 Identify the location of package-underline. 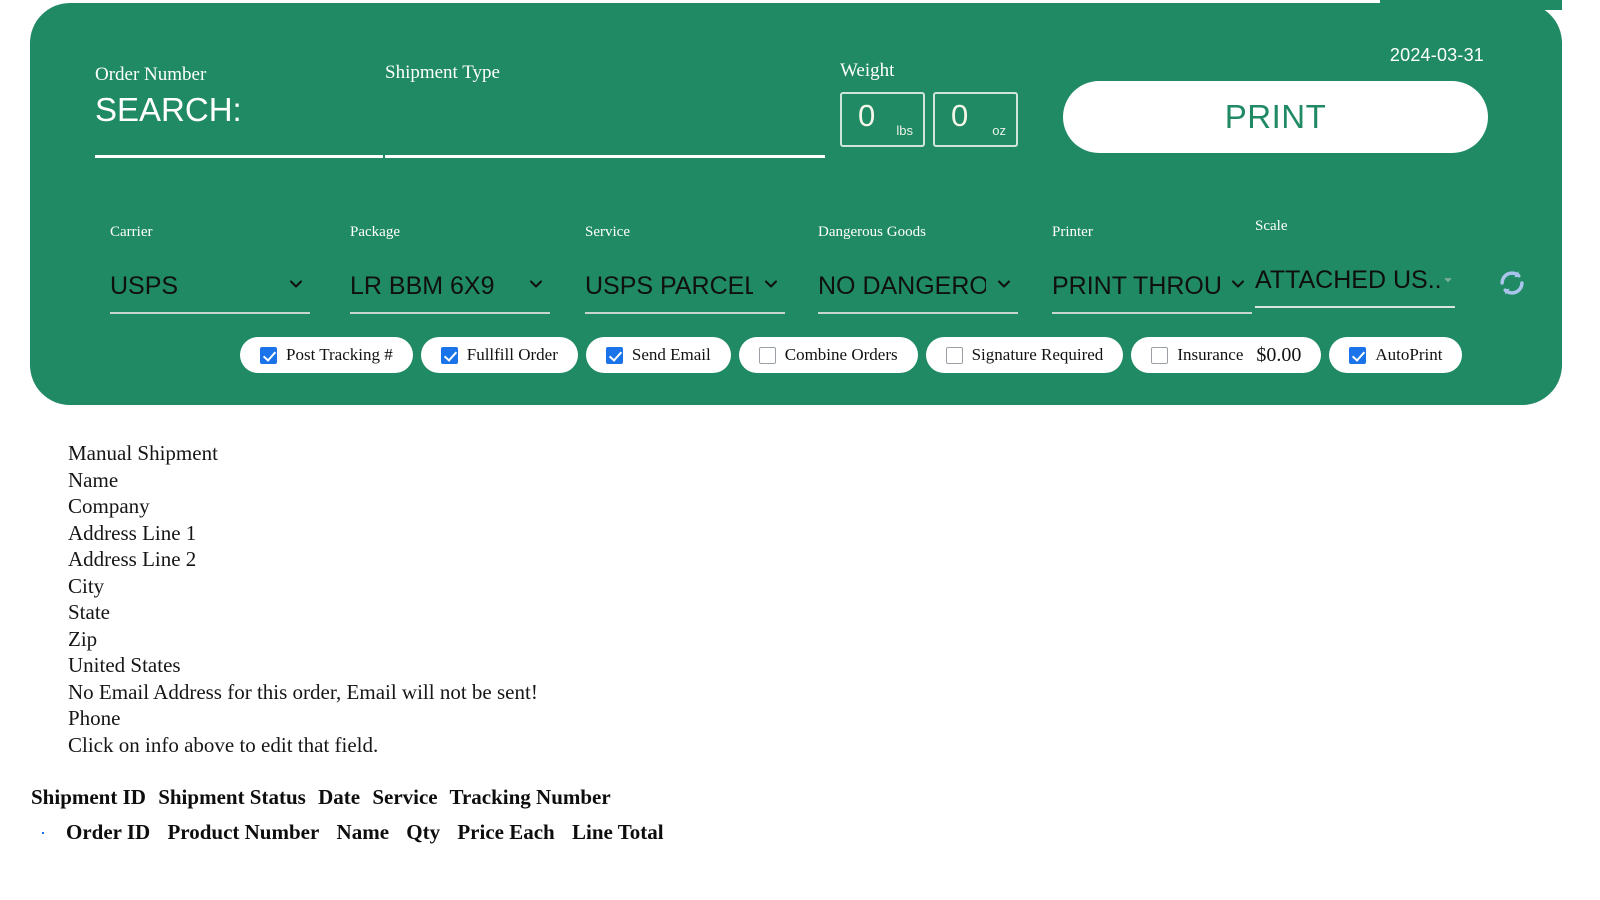
(450, 313).